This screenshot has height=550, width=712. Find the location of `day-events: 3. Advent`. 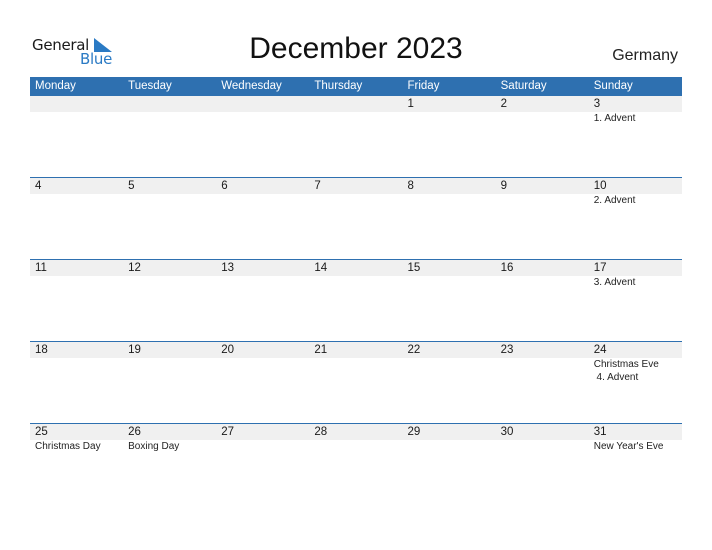

day-events: 3. Advent is located at coordinates (635, 283).